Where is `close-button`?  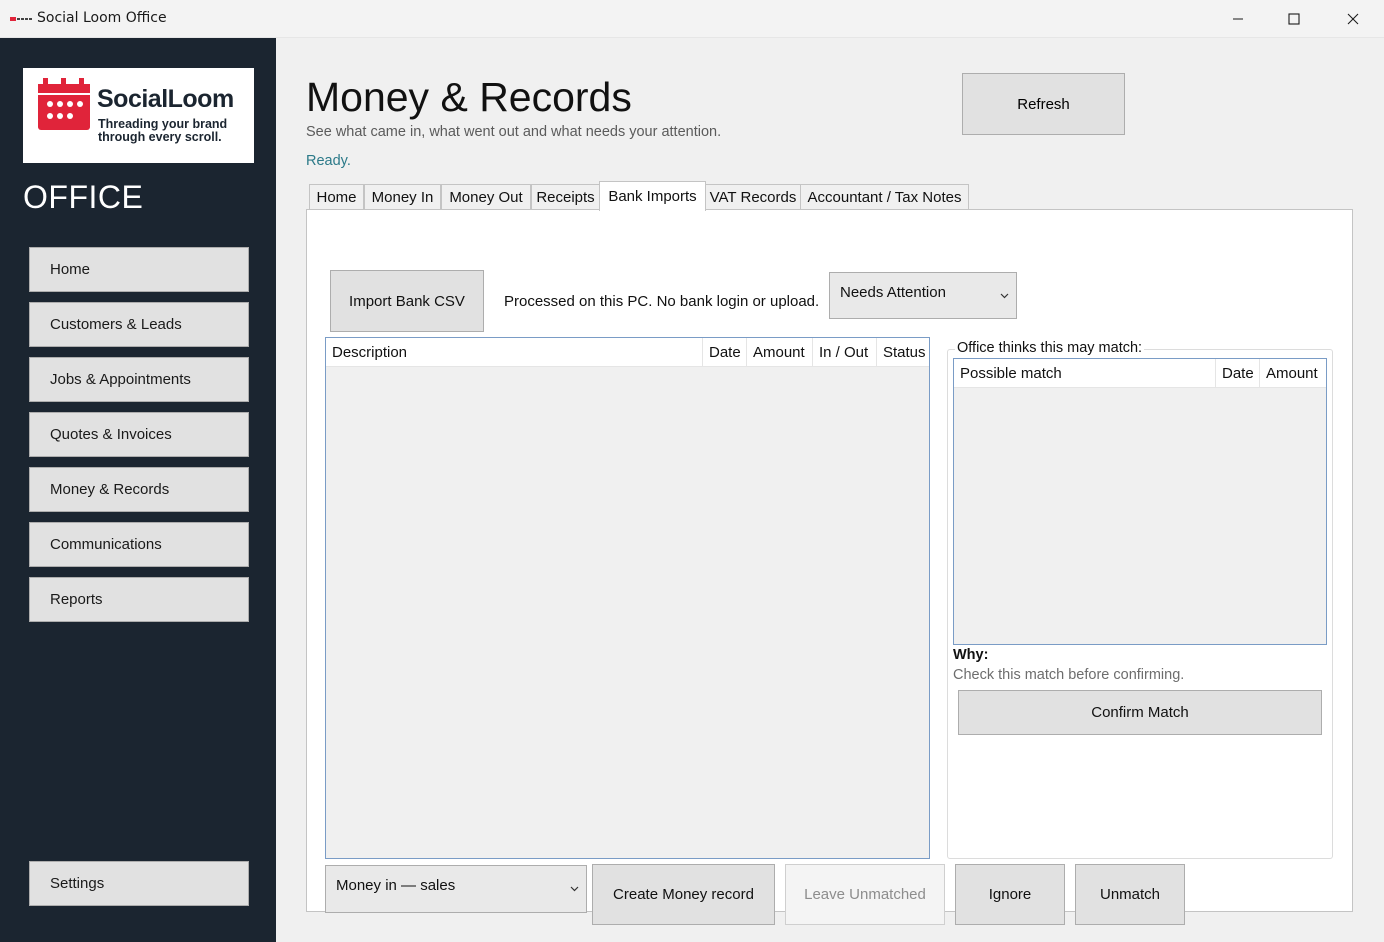 close-button is located at coordinates (1353, 19).